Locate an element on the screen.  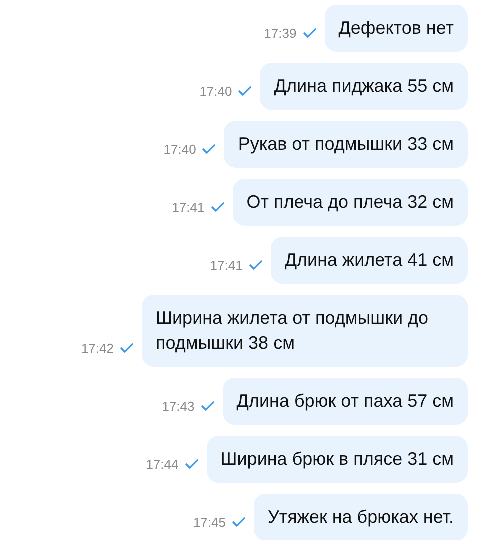
message-time: 17:39 is located at coordinates (280, 33).